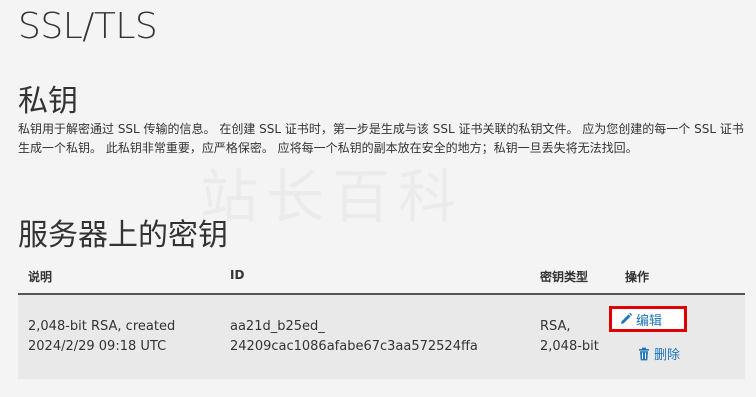  What do you see at coordinates (102, 326) in the screenshot?
I see `key-description-line1: 2,048-bit RSA, created` at bounding box center [102, 326].